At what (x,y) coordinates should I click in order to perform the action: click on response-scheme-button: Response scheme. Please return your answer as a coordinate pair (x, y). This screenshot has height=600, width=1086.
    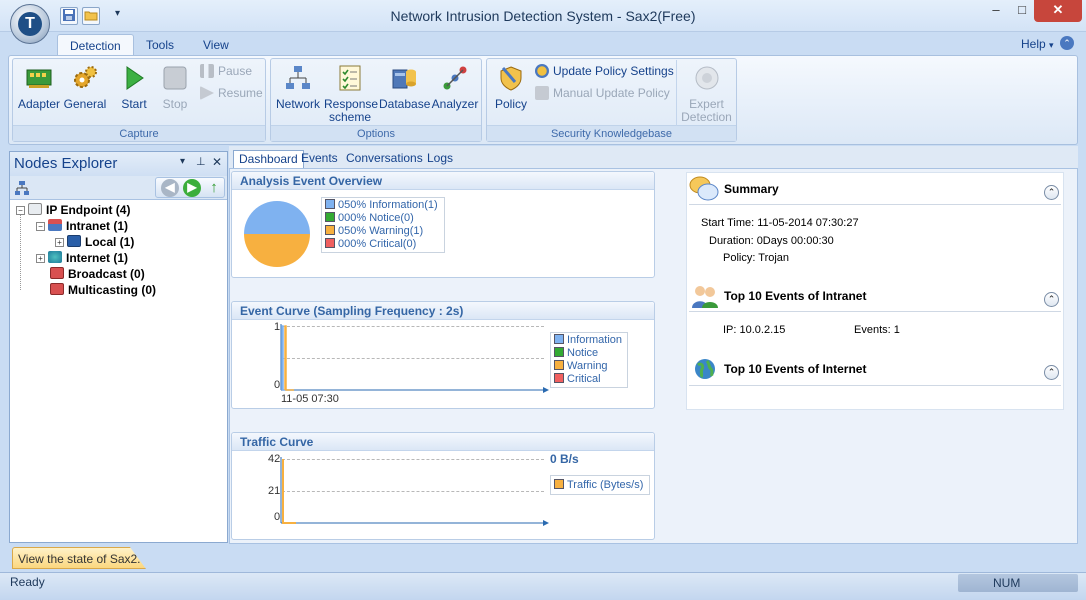
    Looking at the image, I should click on (351, 93).